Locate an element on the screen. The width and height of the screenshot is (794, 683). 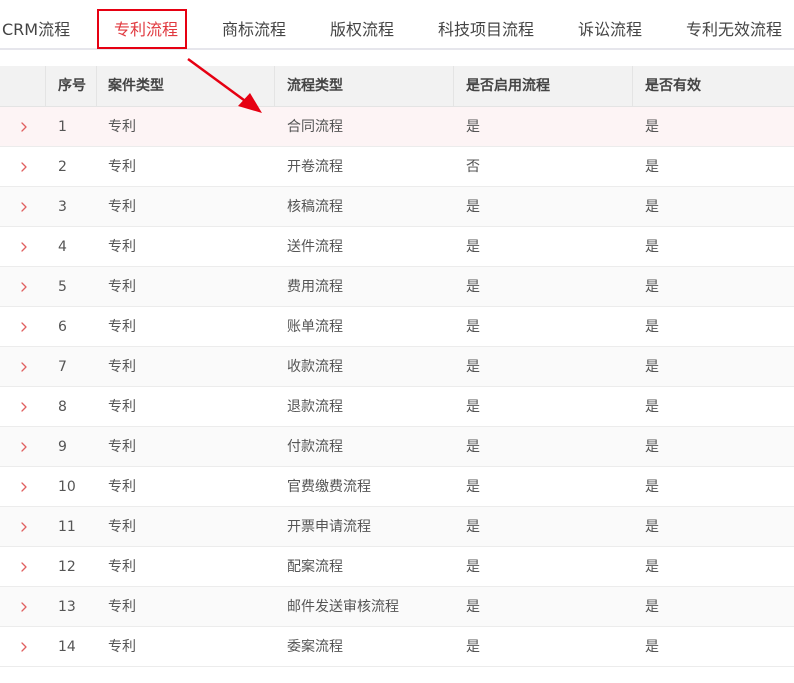
tab-patent-flow: 专利流程 is located at coordinates (146, 24).